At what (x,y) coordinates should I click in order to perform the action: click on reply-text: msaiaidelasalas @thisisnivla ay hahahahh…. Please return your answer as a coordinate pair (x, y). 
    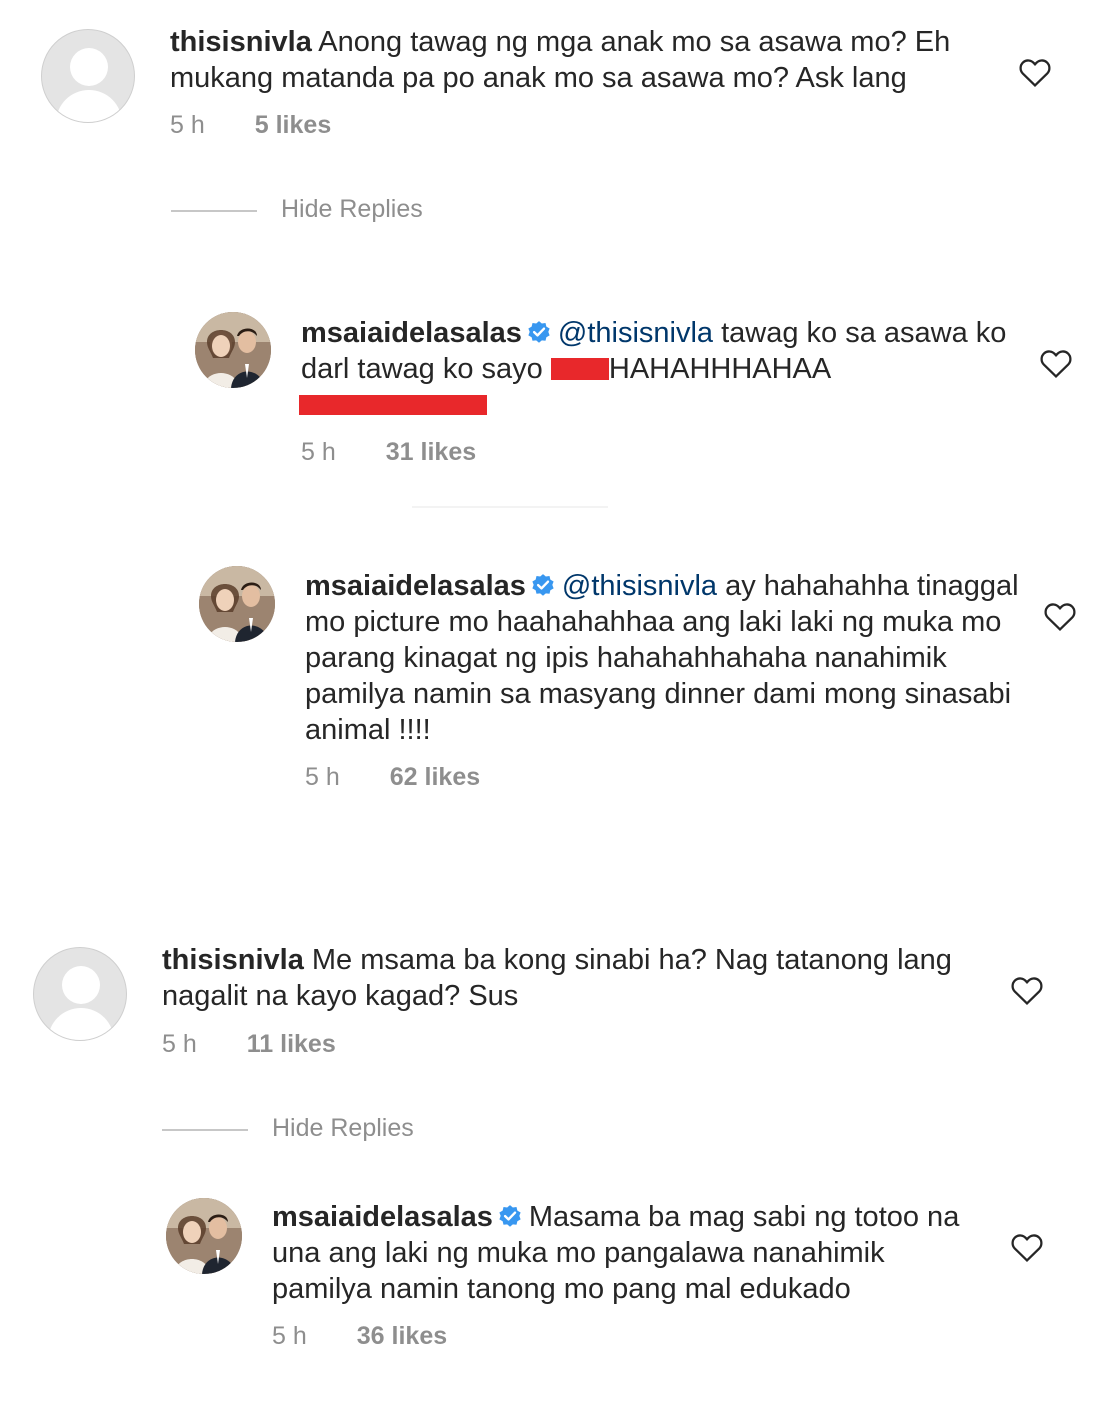
    Looking at the image, I should click on (662, 658).